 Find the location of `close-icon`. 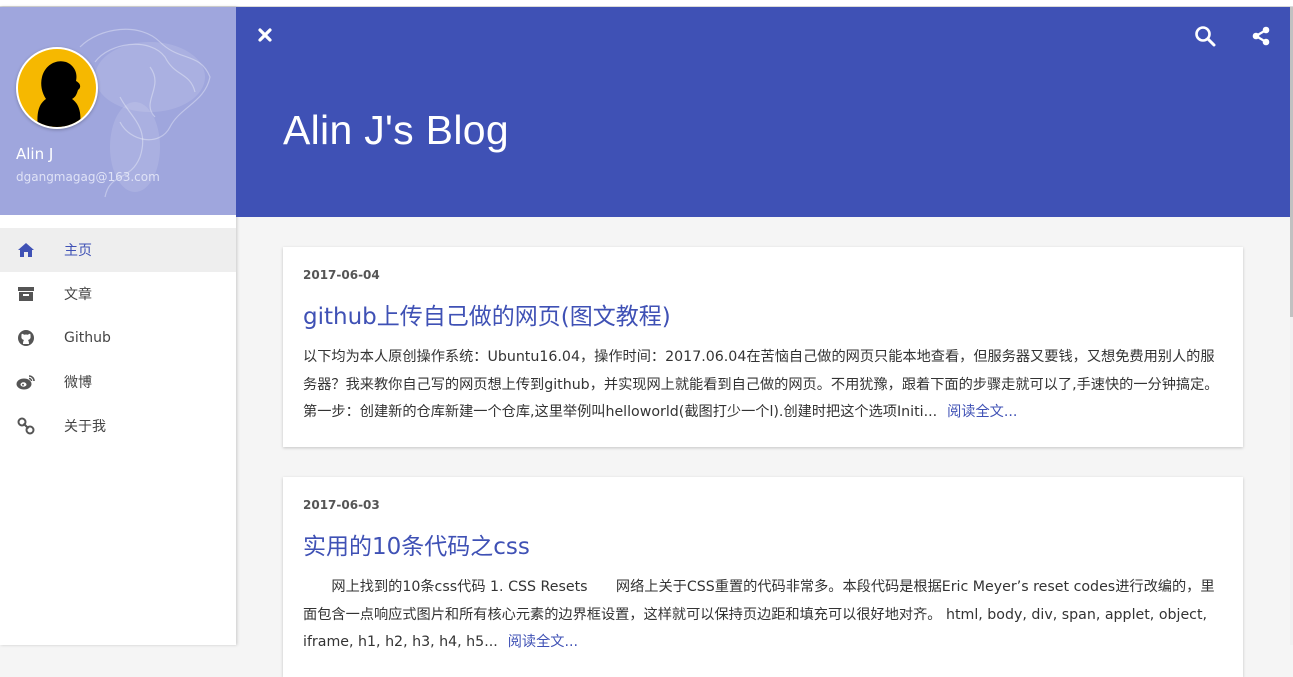

close-icon is located at coordinates (265, 35).